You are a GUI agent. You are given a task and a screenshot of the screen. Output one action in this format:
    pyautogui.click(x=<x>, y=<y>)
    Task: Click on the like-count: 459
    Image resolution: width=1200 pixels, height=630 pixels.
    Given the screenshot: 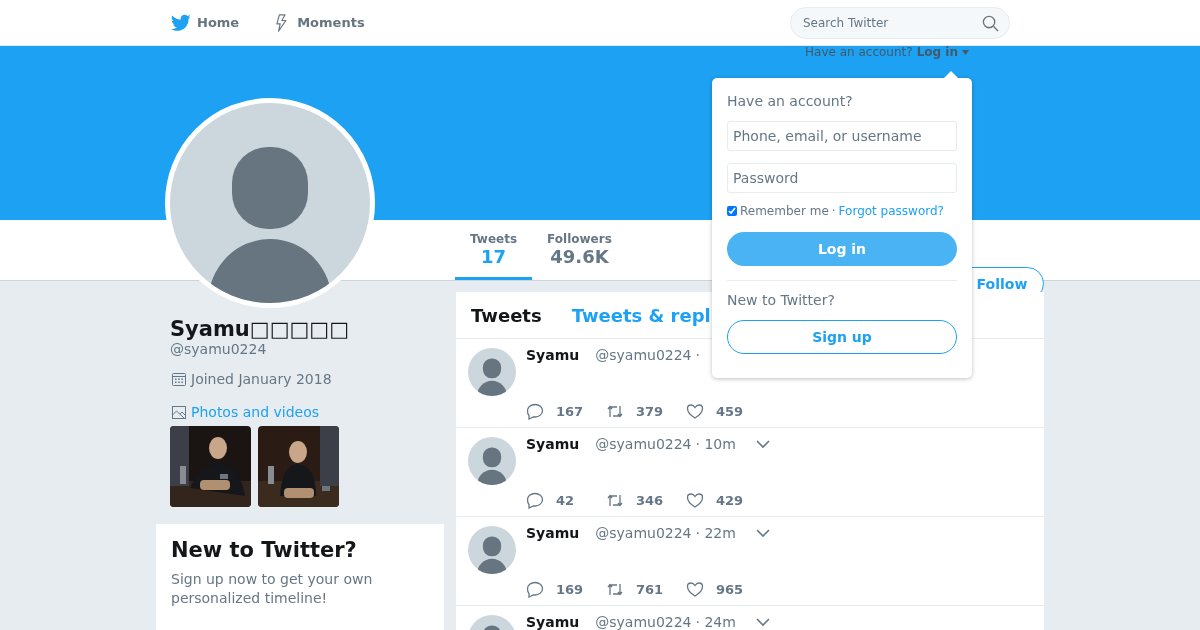 What is the action you would take?
    pyautogui.click(x=730, y=411)
    